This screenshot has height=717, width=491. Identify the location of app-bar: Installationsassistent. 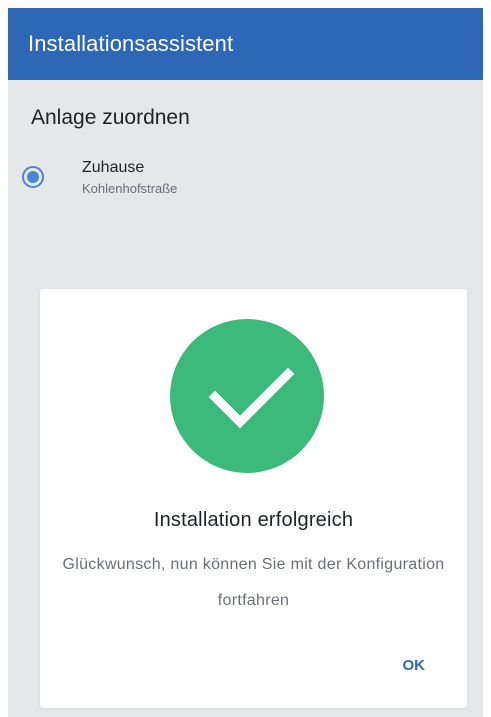
(245, 44).